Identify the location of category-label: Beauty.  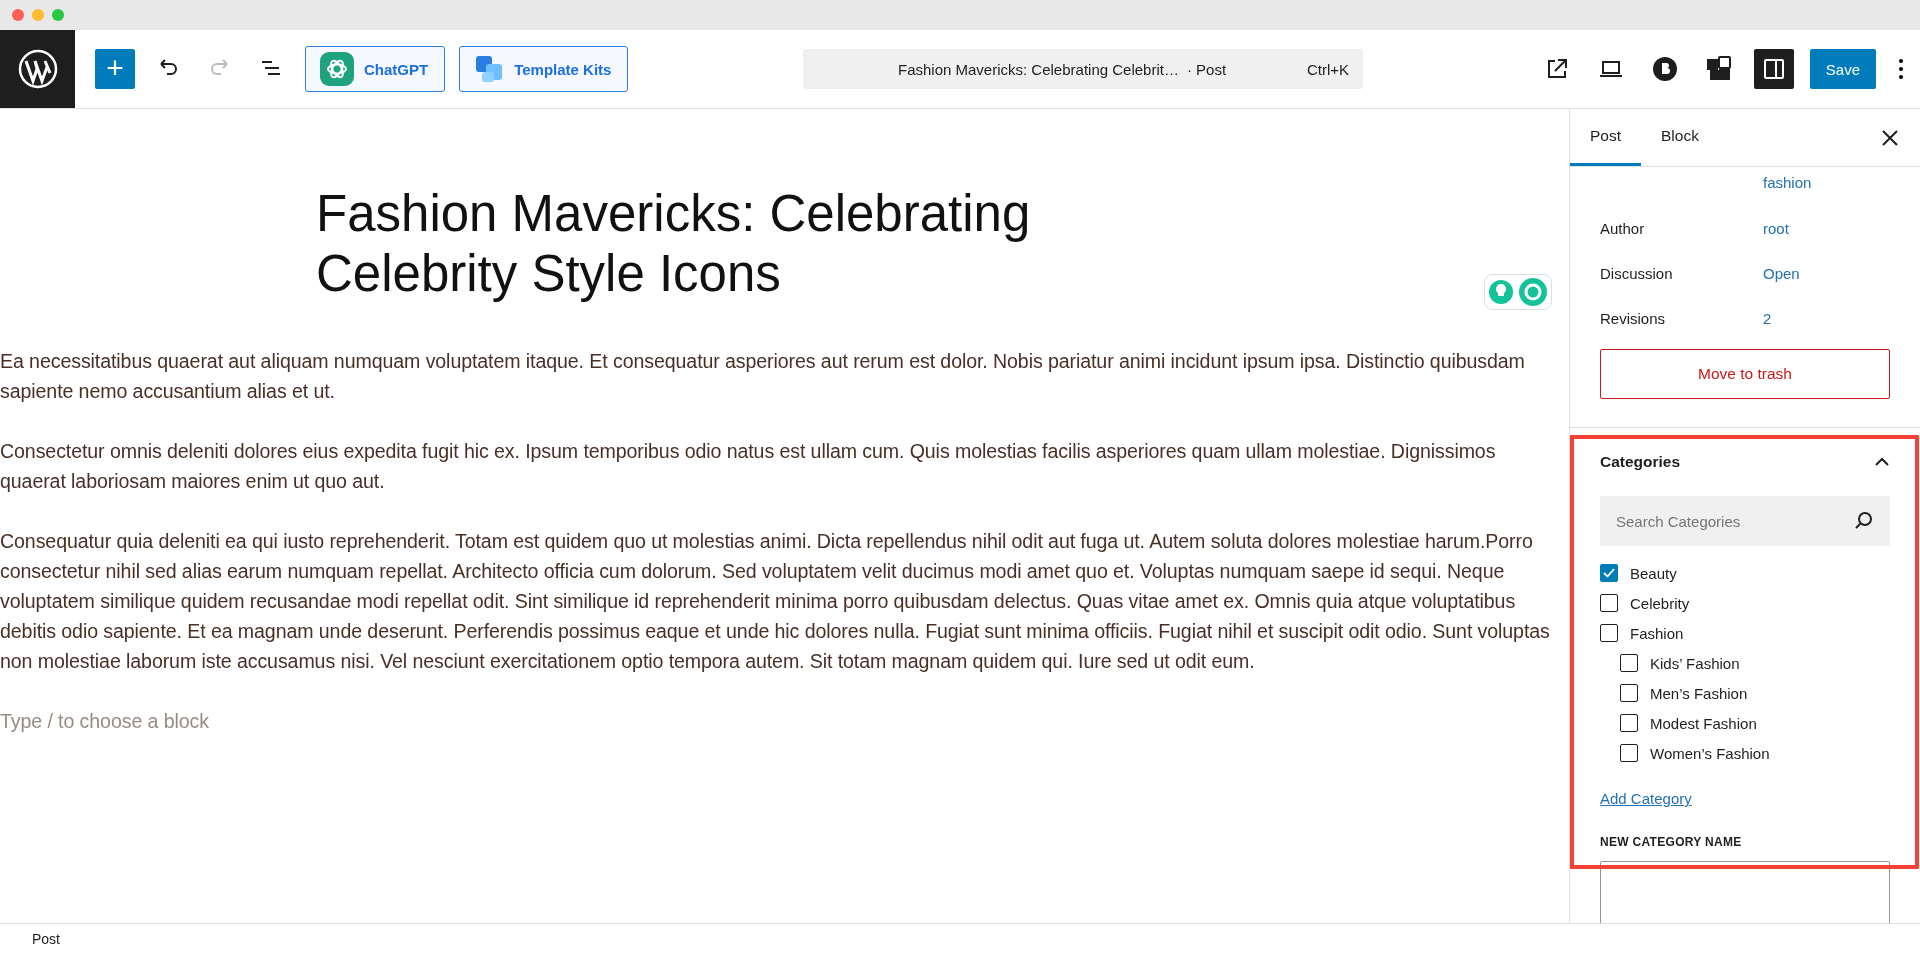
(1653, 573).